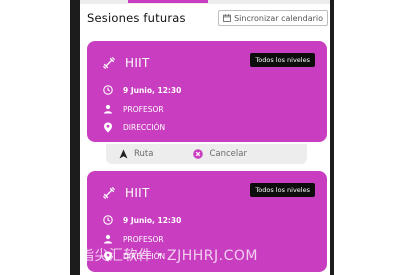 This screenshot has width=403, height=275. Describe the element at coordinates (169, 256) in the screenshot. I see `watermark-text: 指尖汇软件・ZJHHRJ.COM` at that location.